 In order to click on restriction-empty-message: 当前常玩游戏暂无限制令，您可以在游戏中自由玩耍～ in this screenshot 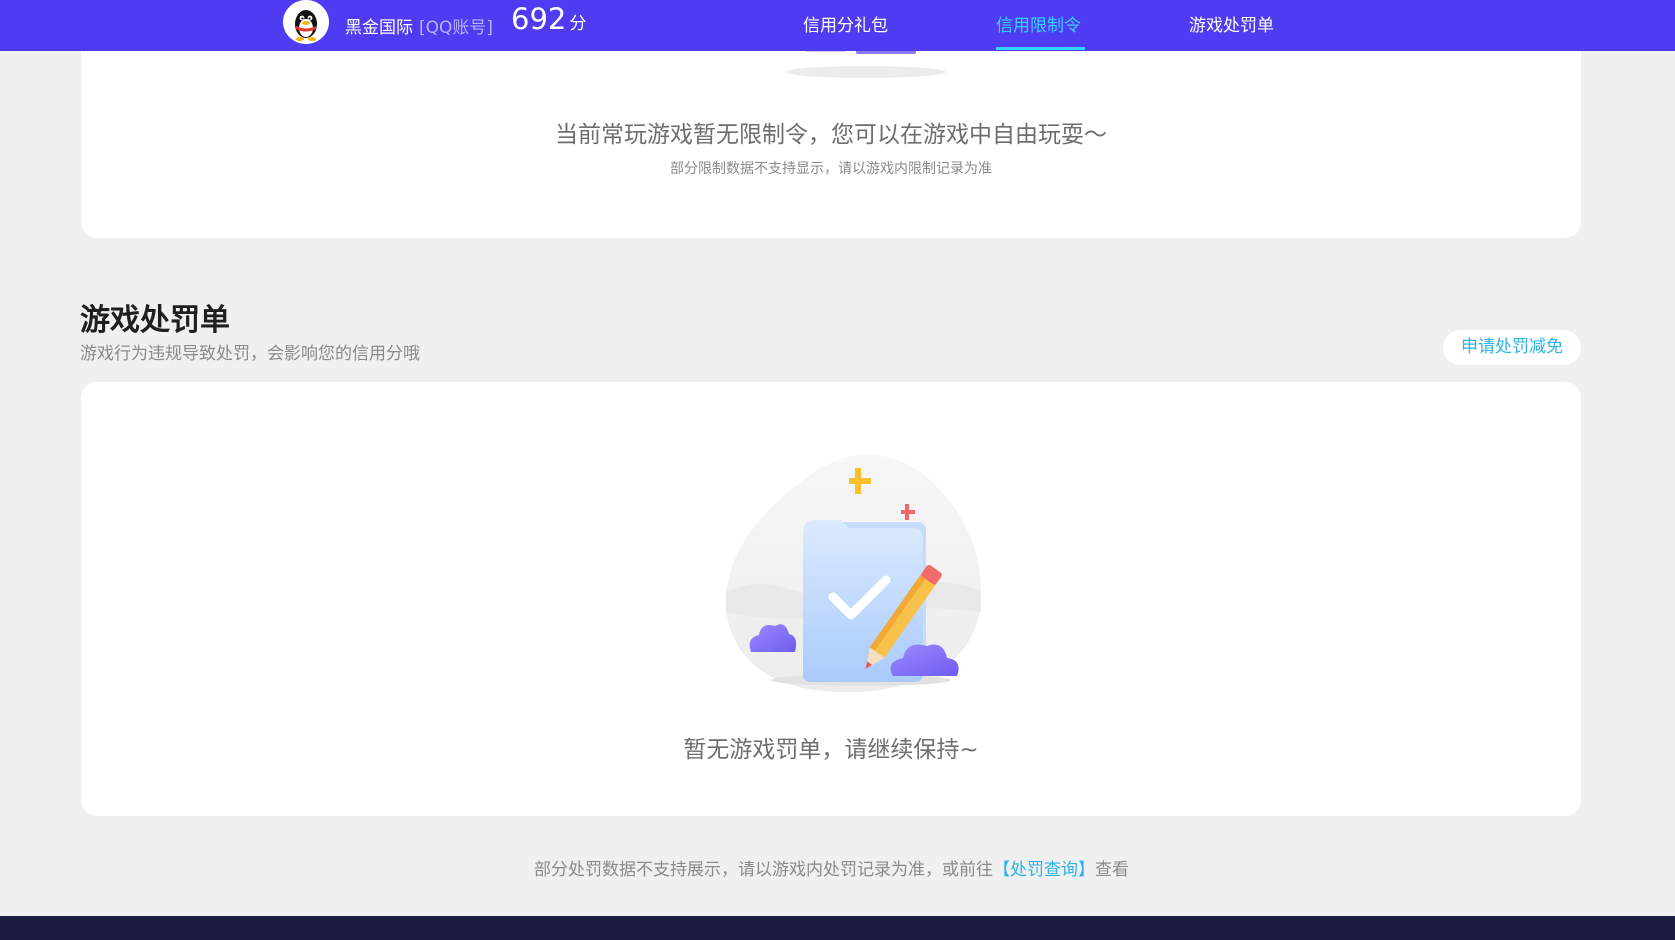, I will do `click(831, 135)`.